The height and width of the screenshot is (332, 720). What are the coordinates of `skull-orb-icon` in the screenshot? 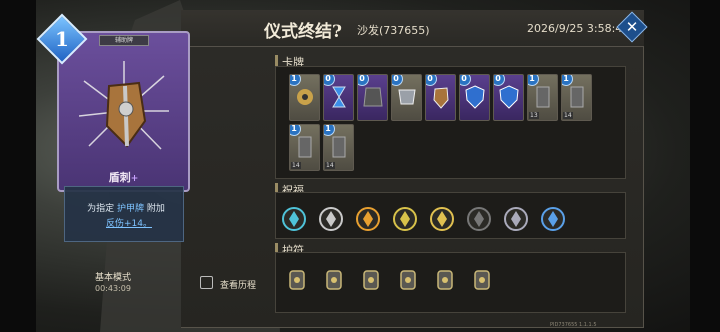 It's located at (479, 219).